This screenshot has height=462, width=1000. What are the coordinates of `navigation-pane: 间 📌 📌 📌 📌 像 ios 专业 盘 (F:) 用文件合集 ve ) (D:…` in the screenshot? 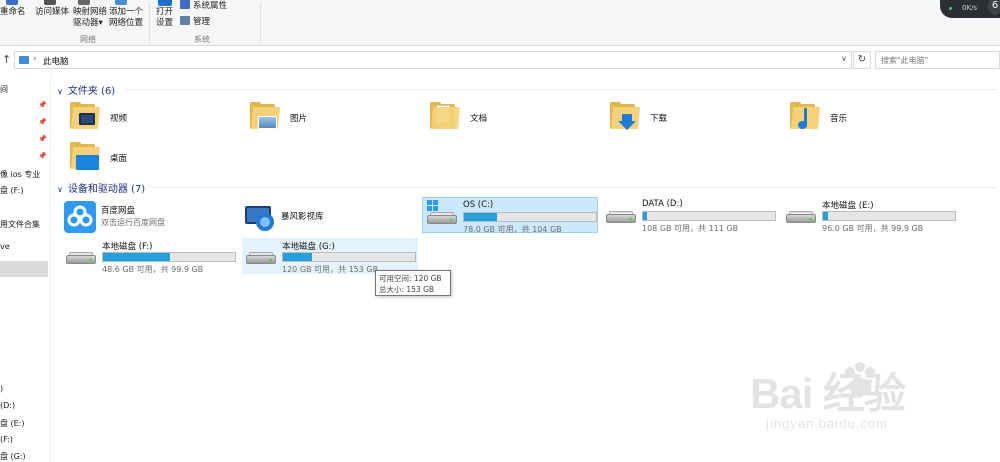 It's located at (25, 268).